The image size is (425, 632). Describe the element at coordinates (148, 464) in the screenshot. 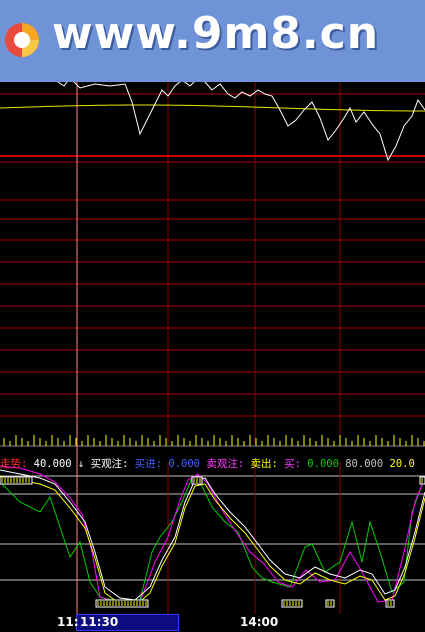

I see `buy-label: 买进:` at that location.